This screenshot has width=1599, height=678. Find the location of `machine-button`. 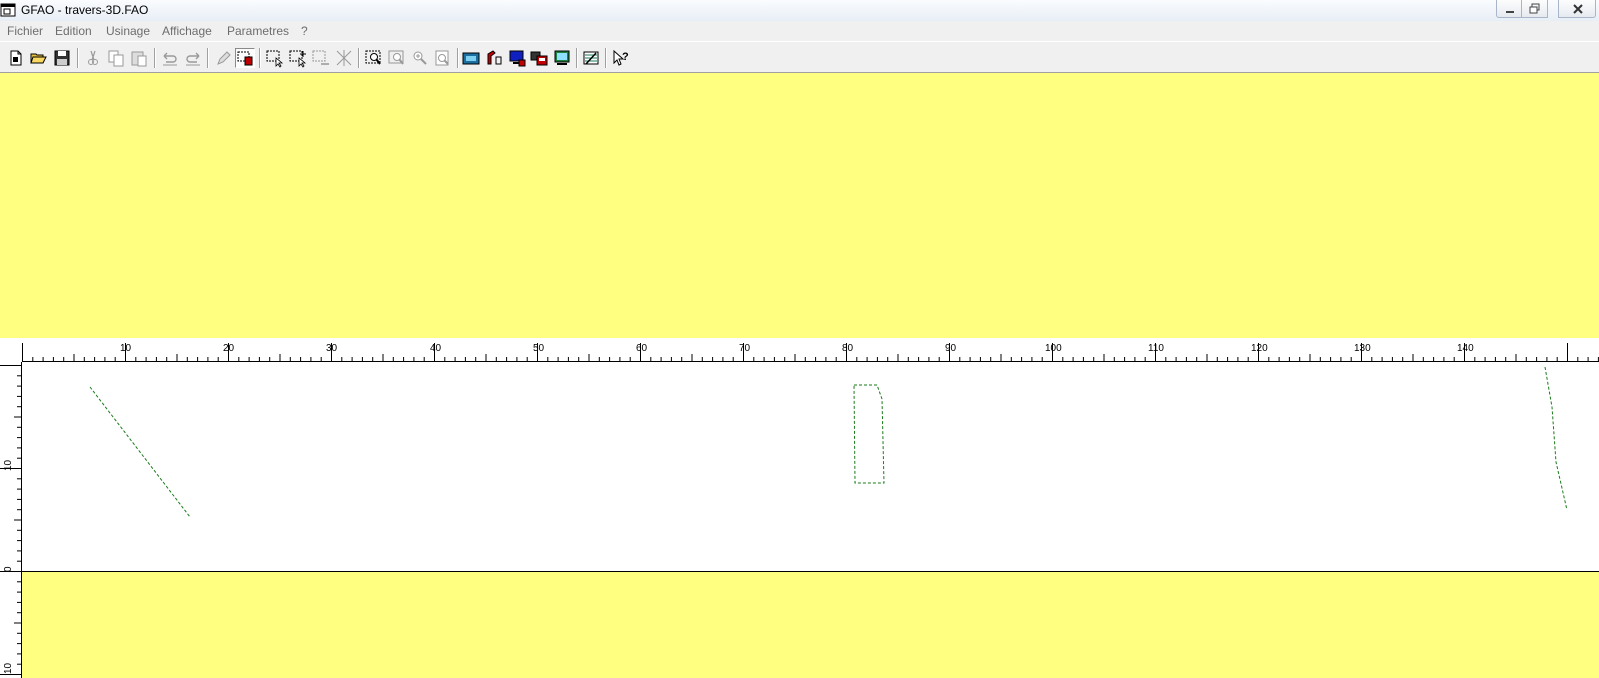

machine-button is located at coordinates (471, 58).